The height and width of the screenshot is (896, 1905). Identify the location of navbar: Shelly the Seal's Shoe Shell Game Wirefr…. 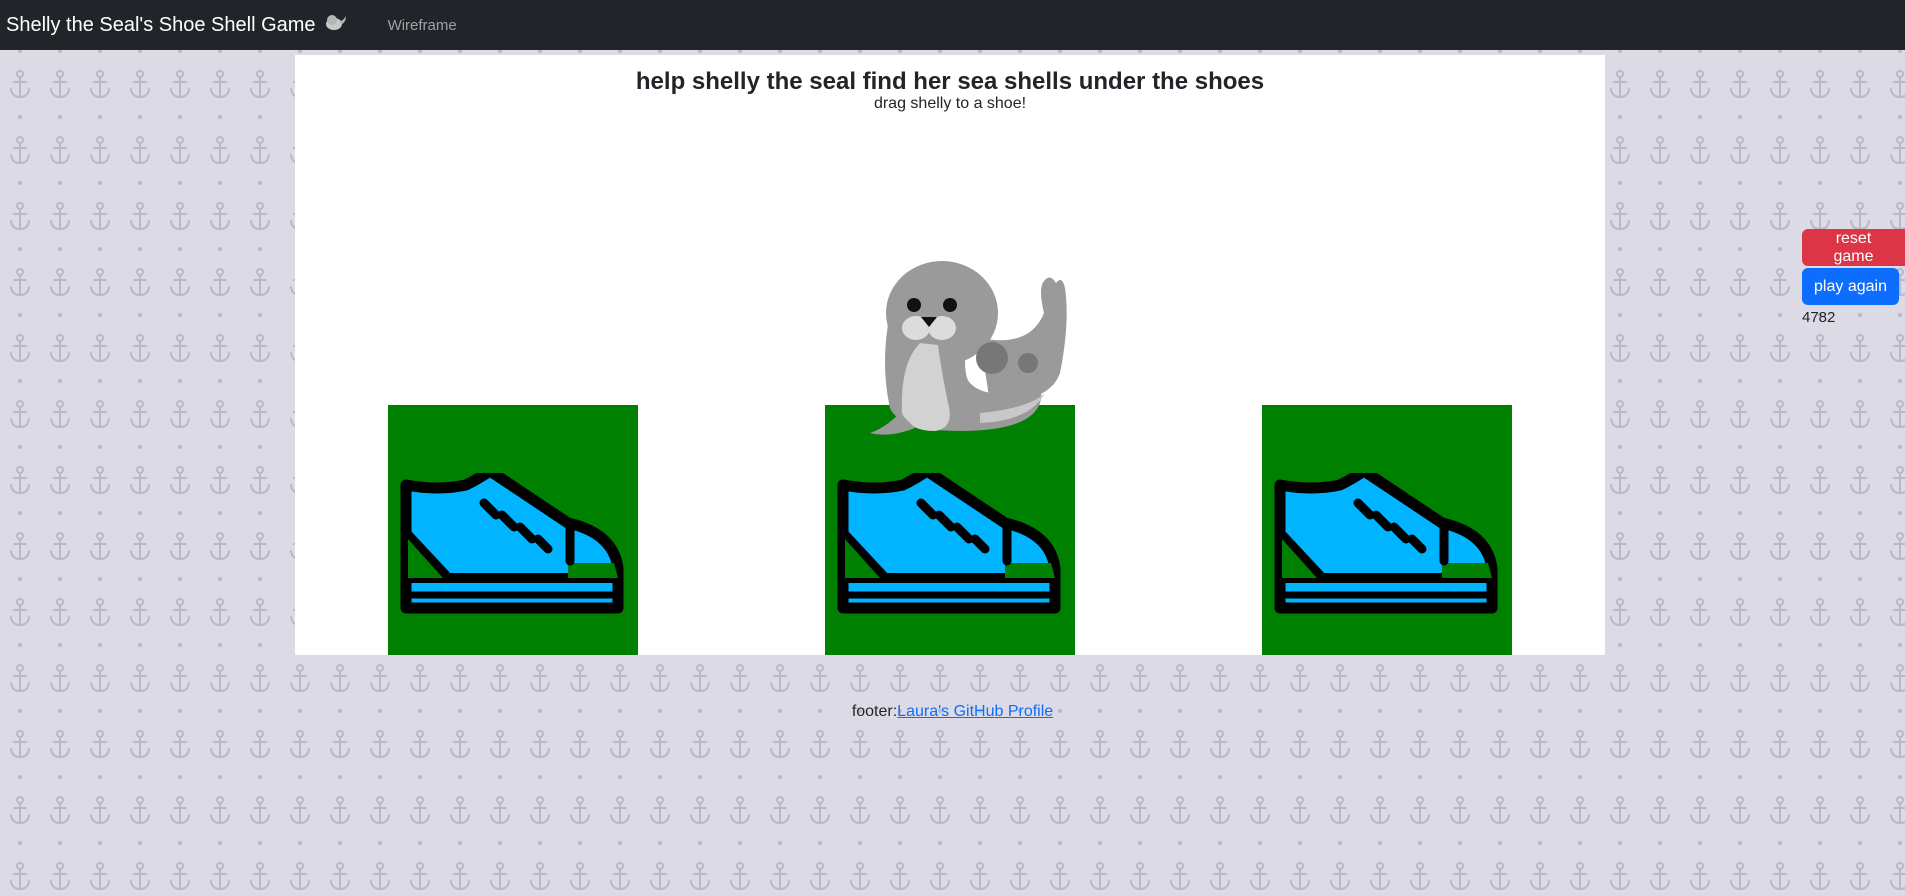
(952, 25).